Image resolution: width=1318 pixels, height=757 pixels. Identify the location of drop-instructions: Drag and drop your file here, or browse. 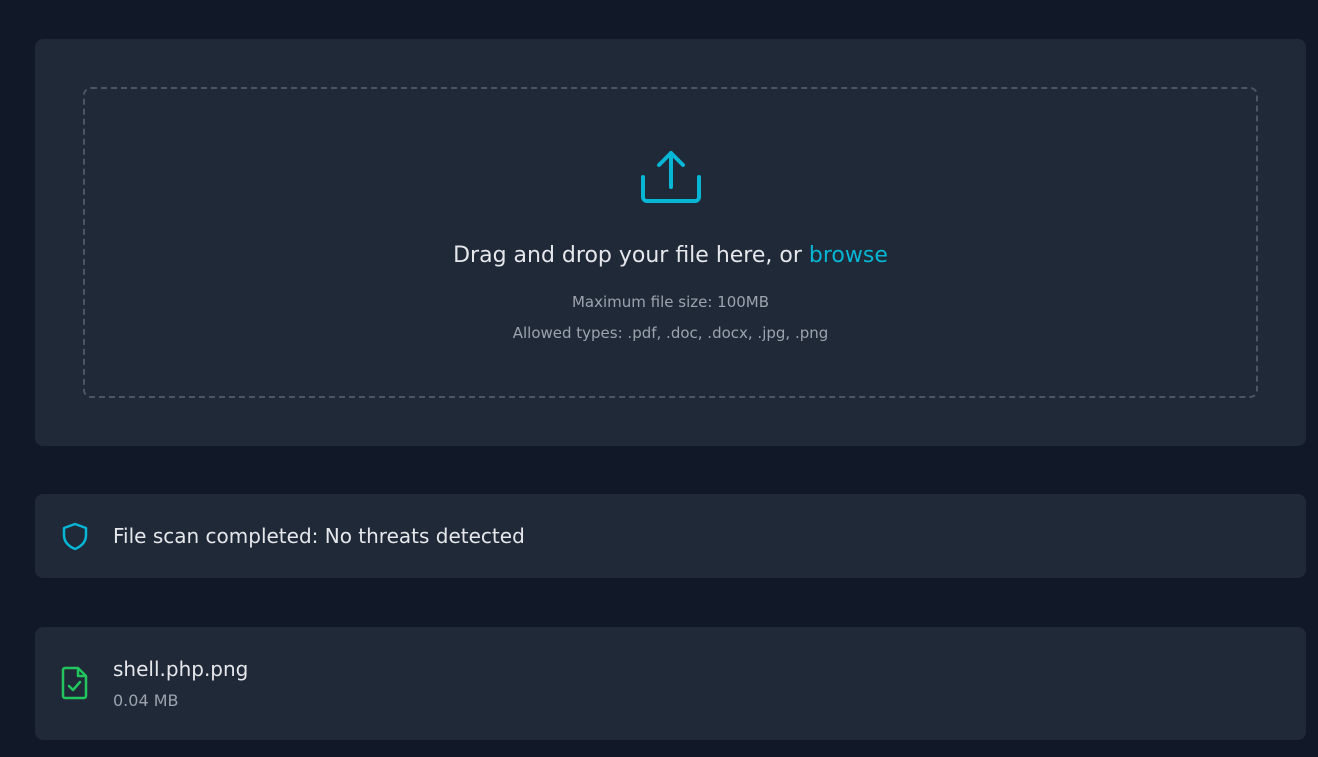
(670, 256).